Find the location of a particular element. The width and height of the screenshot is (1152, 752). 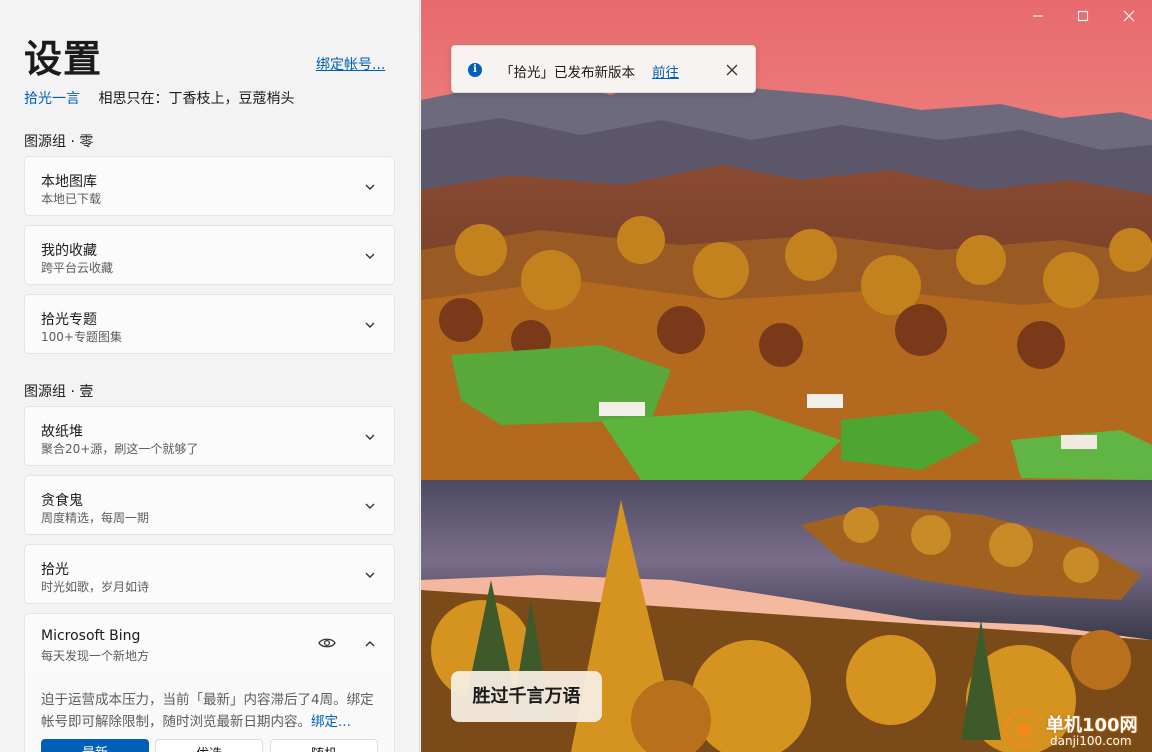

card-subtitle: 时光如歌，岁月如诗 is located at coordinates (95, 587).